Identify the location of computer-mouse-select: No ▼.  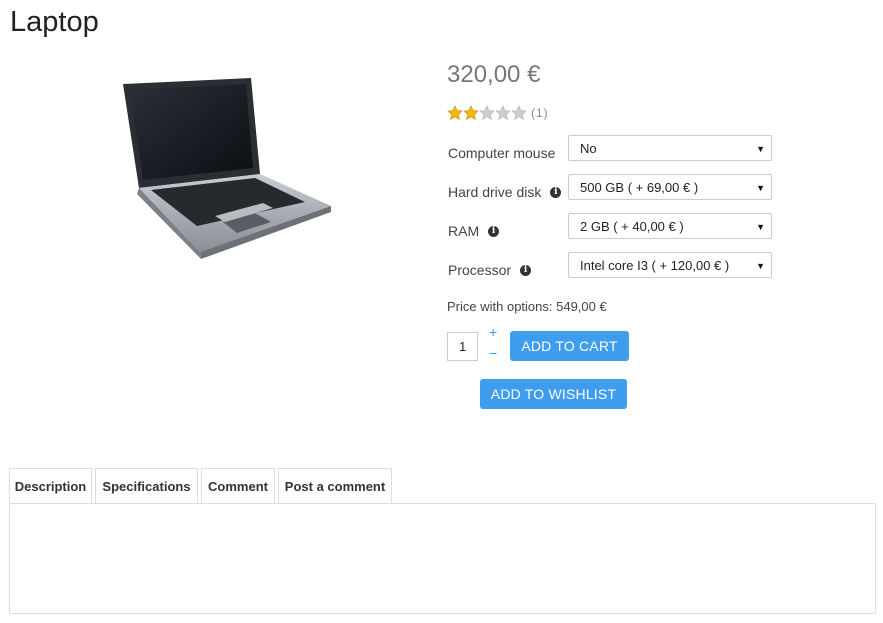
(670, 148).